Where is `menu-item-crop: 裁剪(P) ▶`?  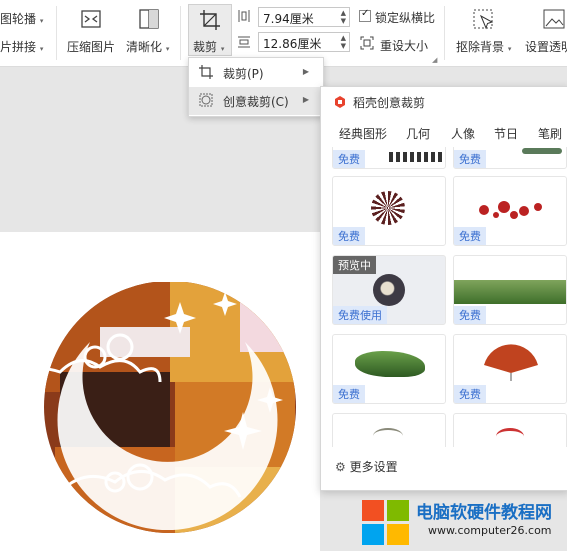
menu-item-crop: 裁剪(P) ▶ is located at coordinates (256, 73).